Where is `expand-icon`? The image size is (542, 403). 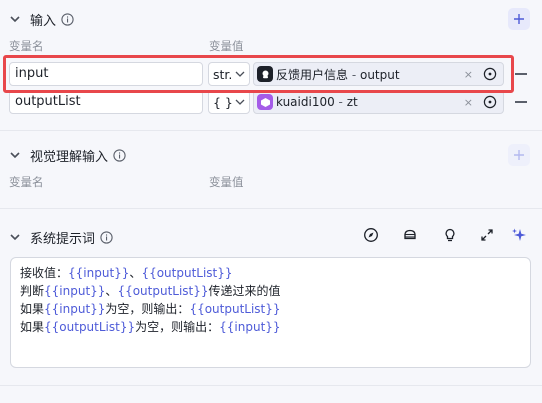 expand-icon is located at coordinates (487, 235).